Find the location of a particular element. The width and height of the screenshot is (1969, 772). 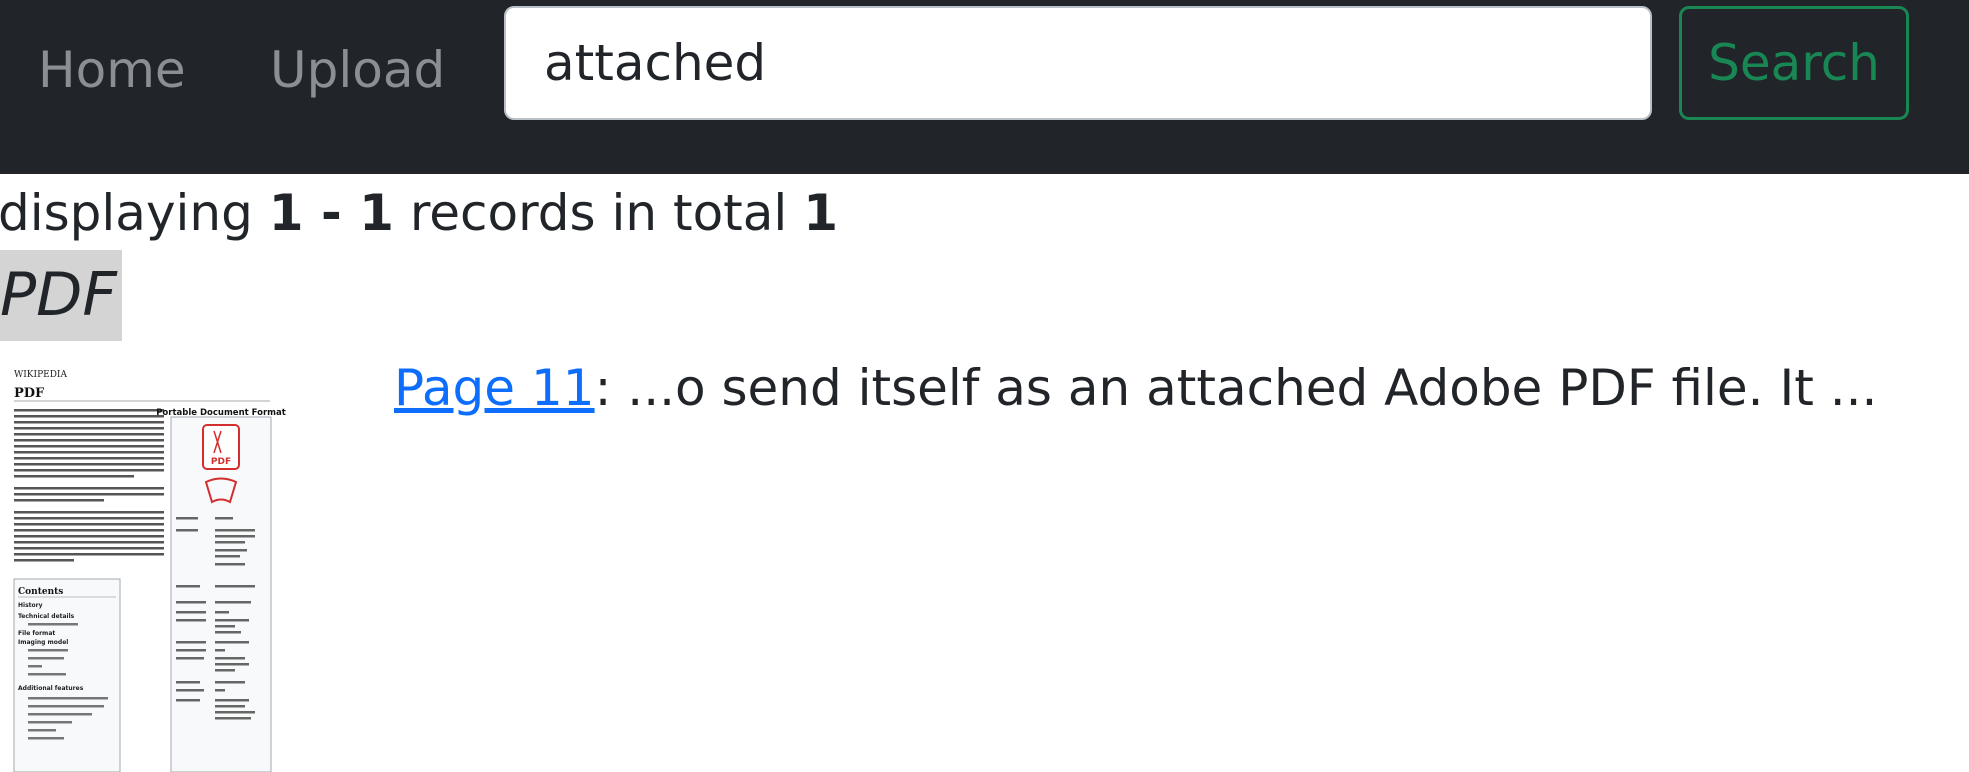

range-end: 1 is located at coordinates (376, 213).